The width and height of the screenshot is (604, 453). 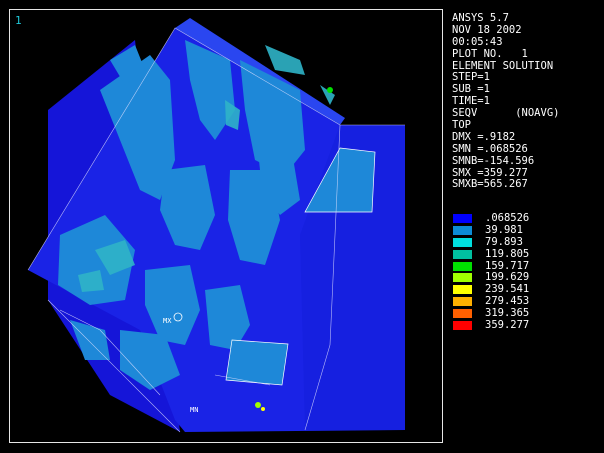 What do you see at coordinates (493, 160) in the screenshot?
I see `info-line: SMNB=-154.596` at bounding box center [493, 160].